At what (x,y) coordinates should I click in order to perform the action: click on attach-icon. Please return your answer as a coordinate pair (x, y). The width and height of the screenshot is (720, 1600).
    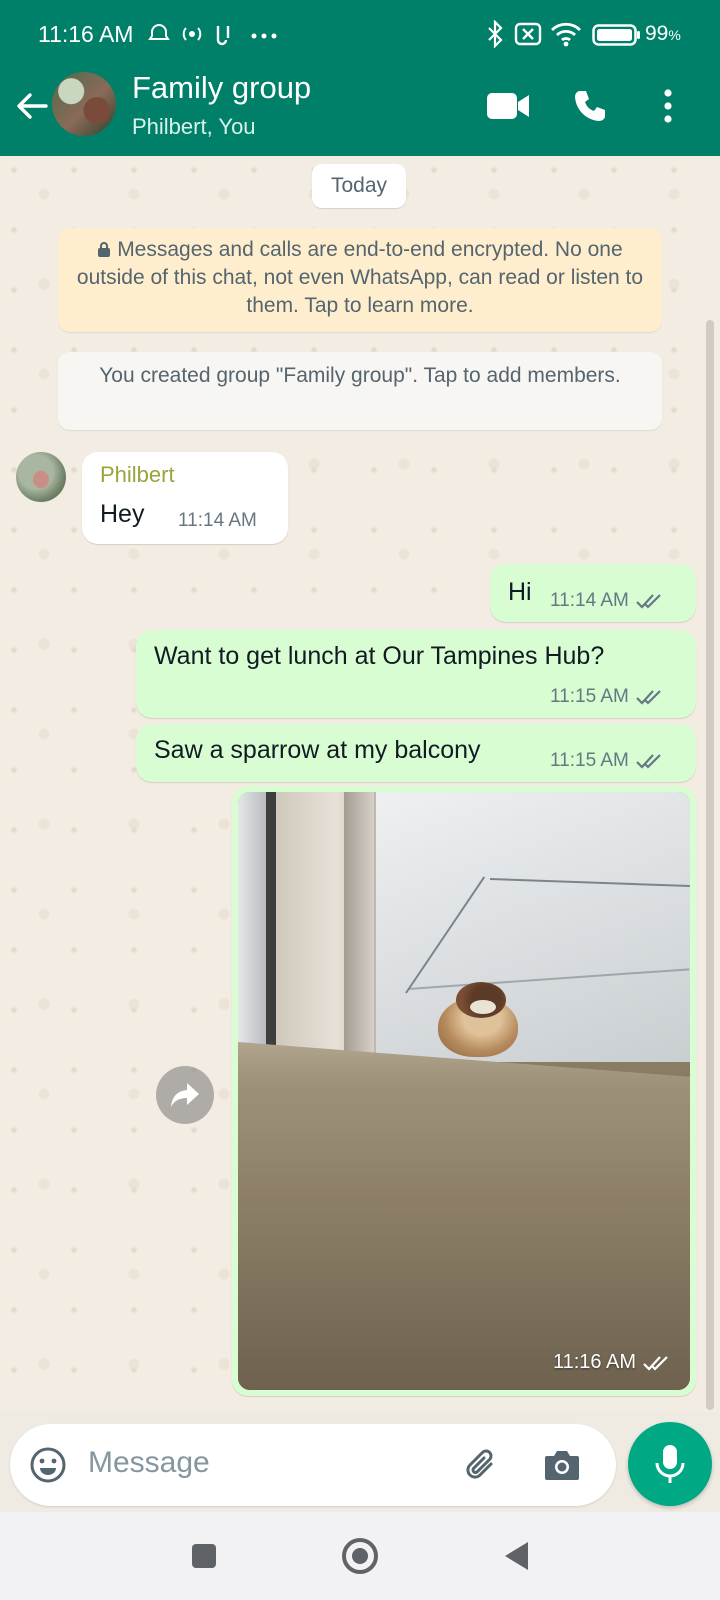
    Looking at the image, I should click on (479, 1464).